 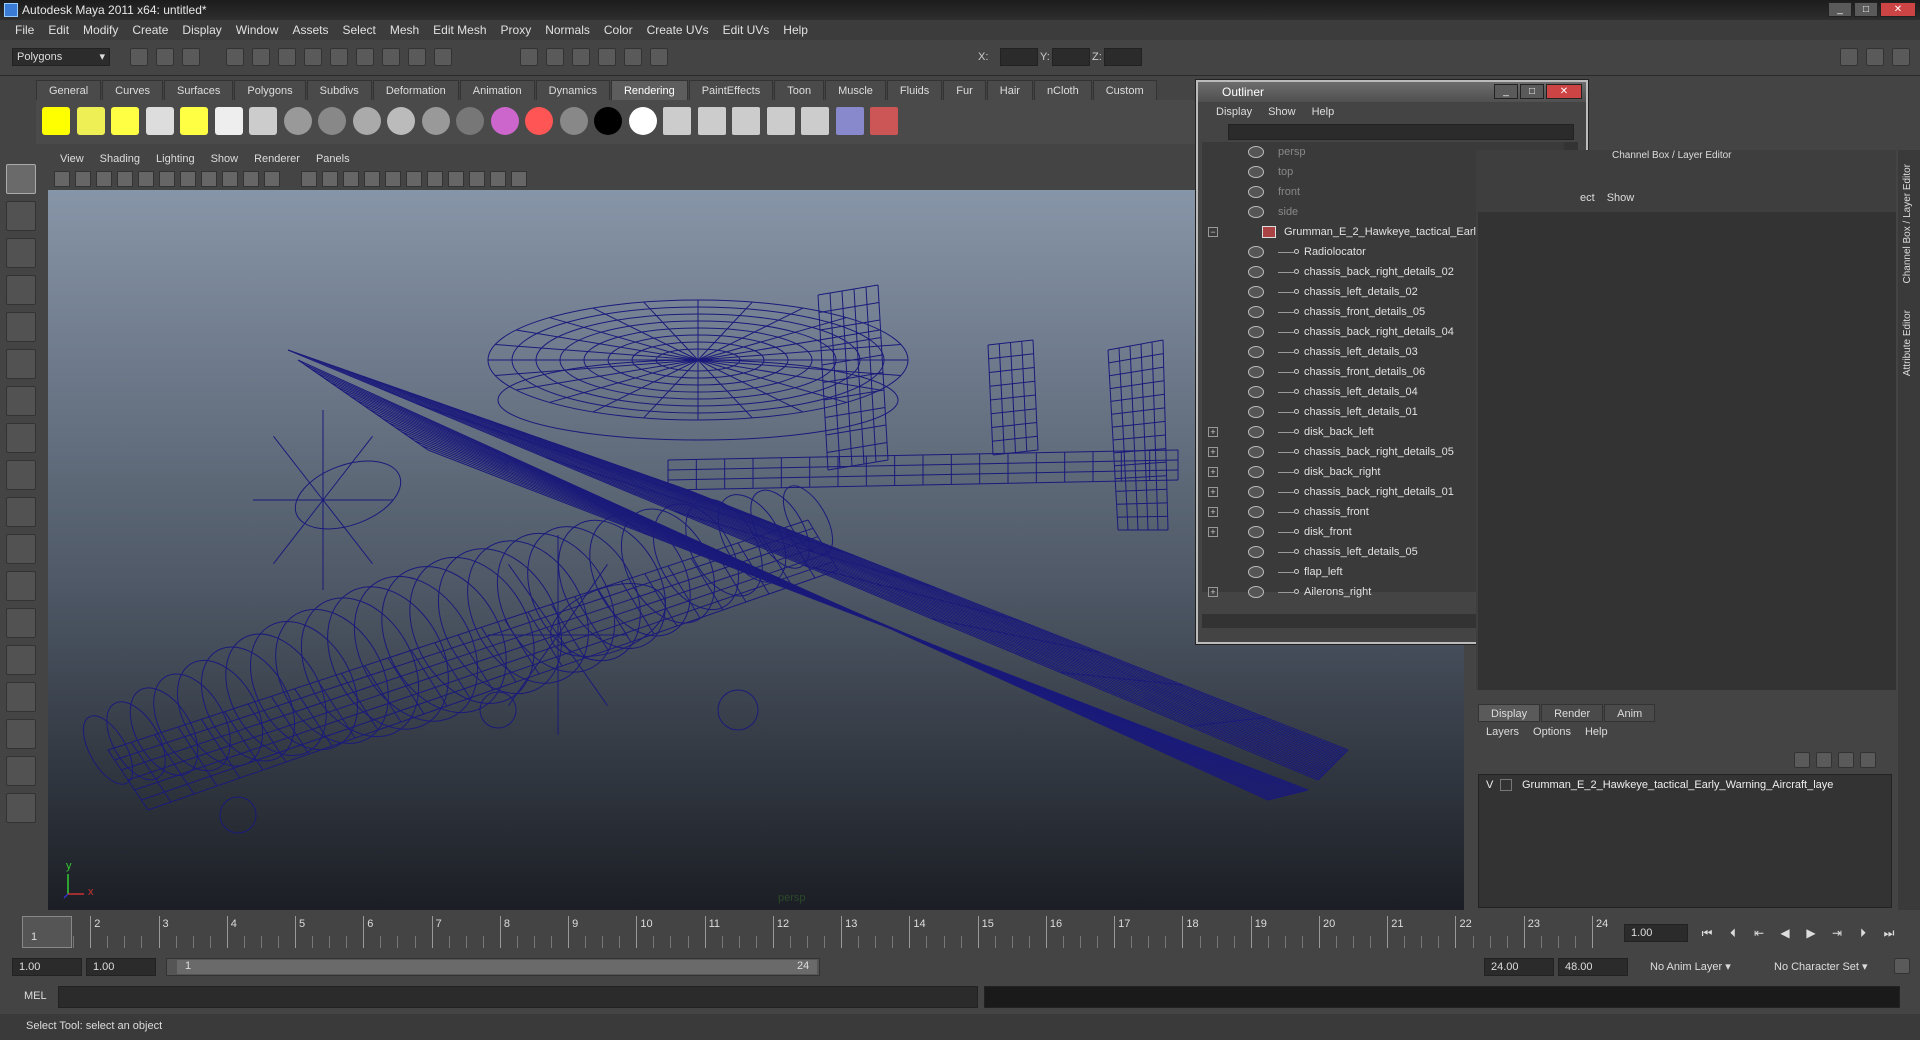 I want to click on layer-tab-anim: Anim, so click(x=1630, y=713).